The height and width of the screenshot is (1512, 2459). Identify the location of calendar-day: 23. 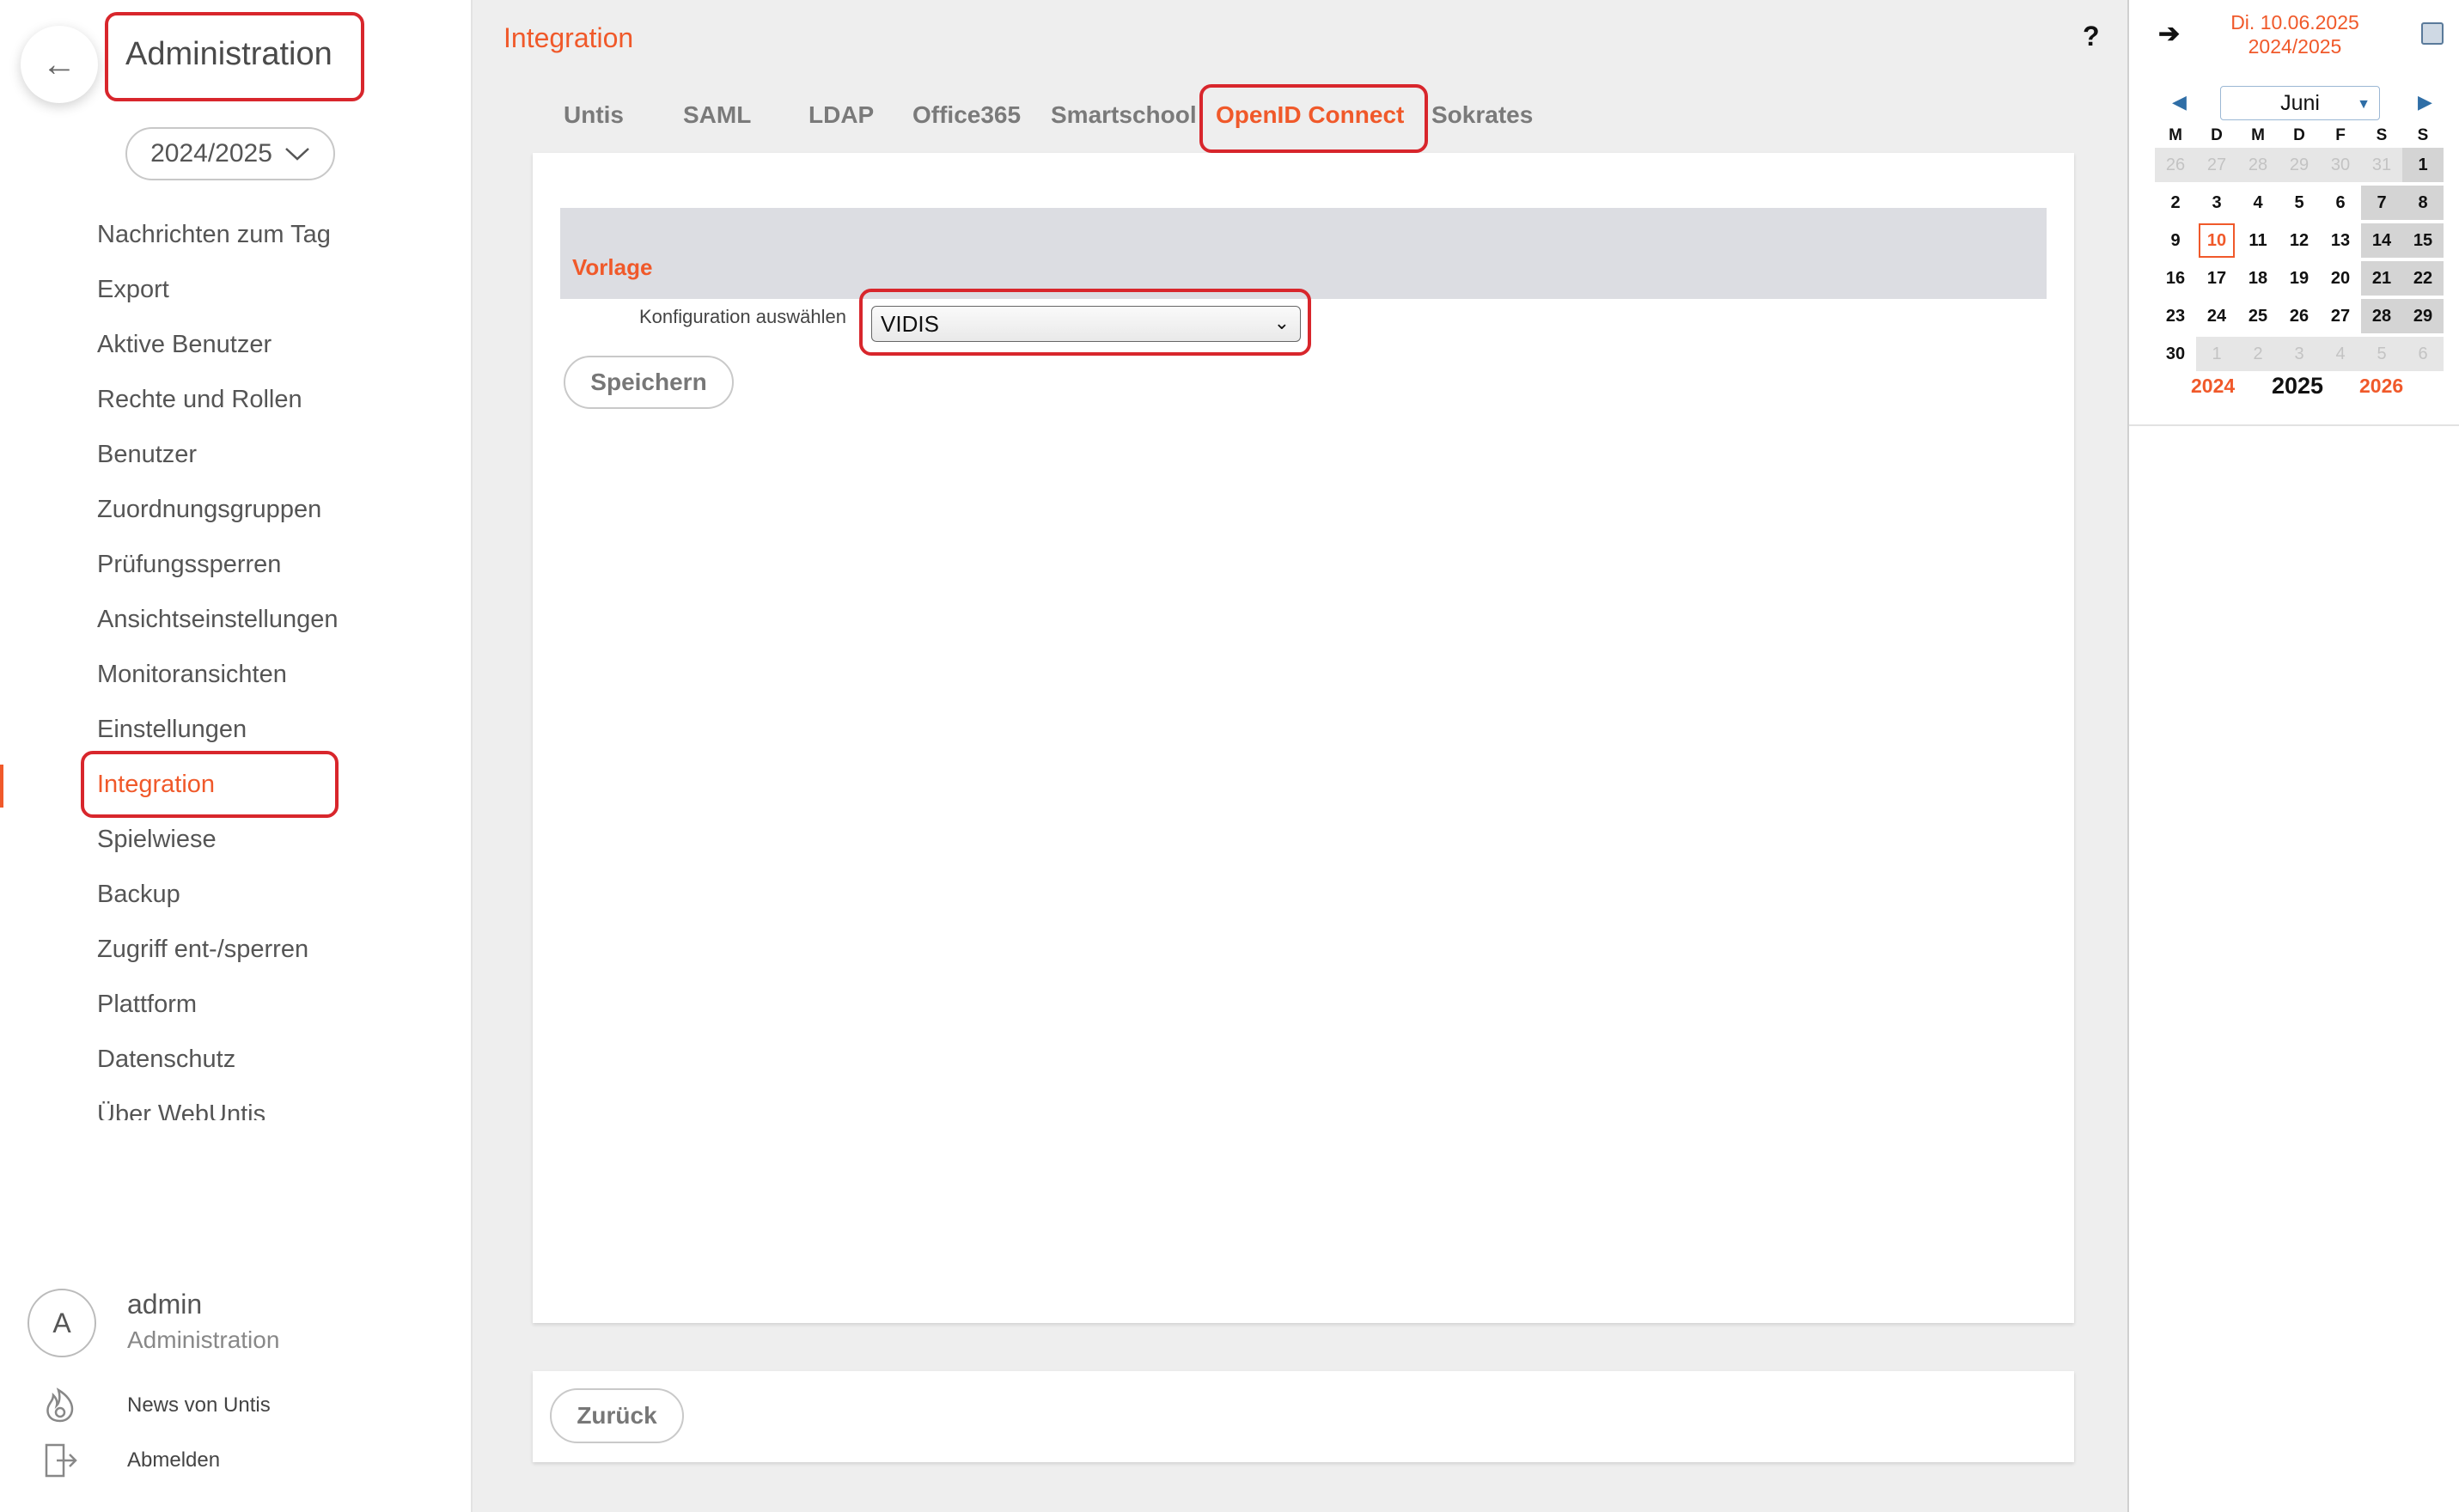
(2175, 316).